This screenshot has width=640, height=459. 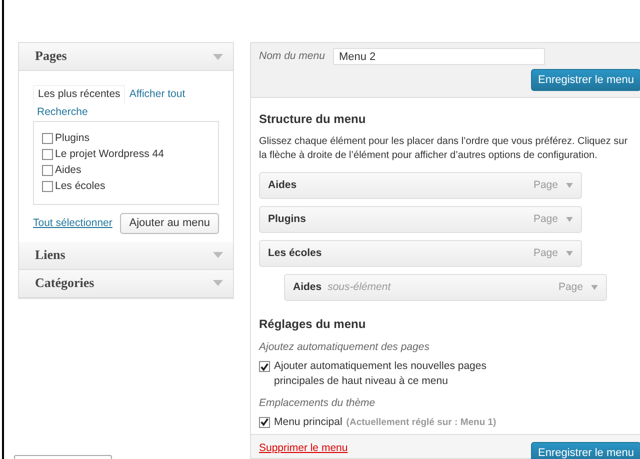 What do you see at coordinates (344, 348) in the screenshot?
I see `group-label: Ajoutez automatiquement des pages` at bounding box center [344, 348].